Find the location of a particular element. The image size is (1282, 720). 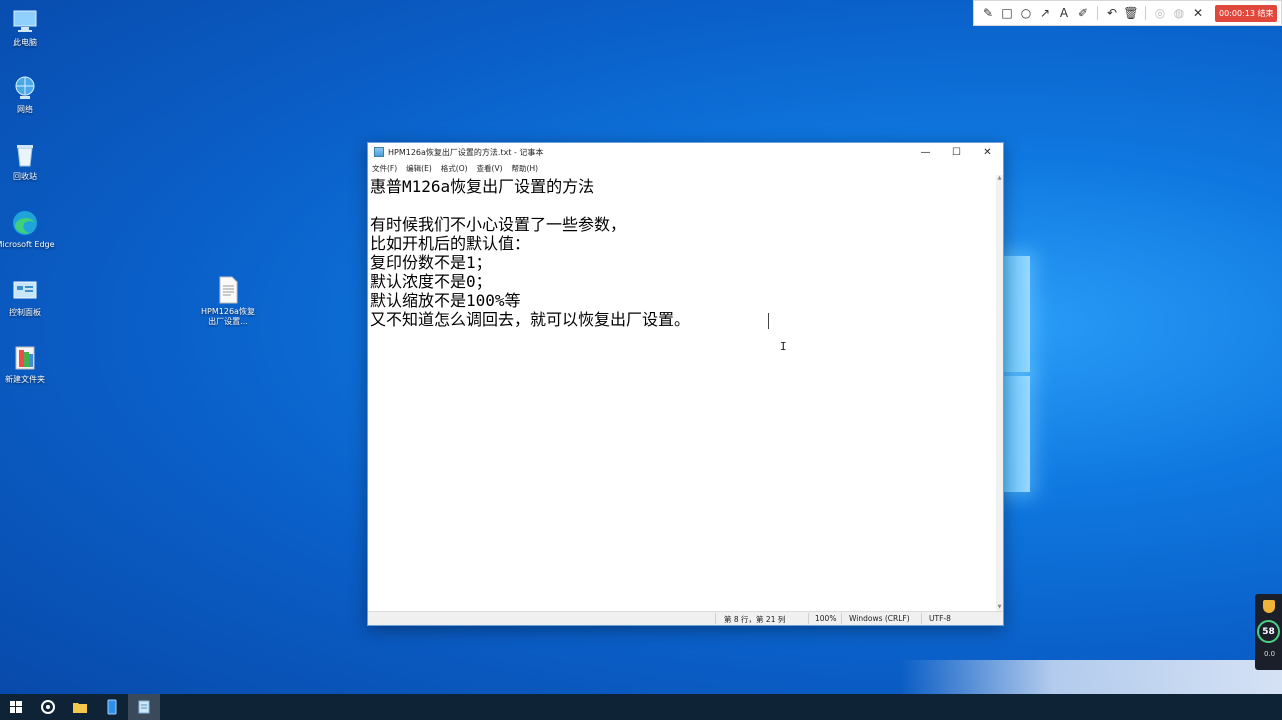

notepad-icon is located at coordinates (144, 707).